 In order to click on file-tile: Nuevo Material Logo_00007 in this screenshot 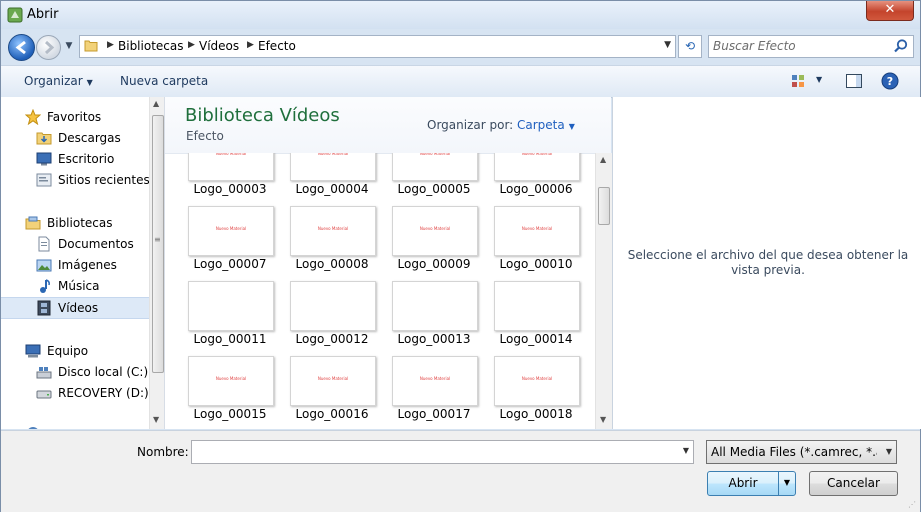, I will do `click(230, 241)`.